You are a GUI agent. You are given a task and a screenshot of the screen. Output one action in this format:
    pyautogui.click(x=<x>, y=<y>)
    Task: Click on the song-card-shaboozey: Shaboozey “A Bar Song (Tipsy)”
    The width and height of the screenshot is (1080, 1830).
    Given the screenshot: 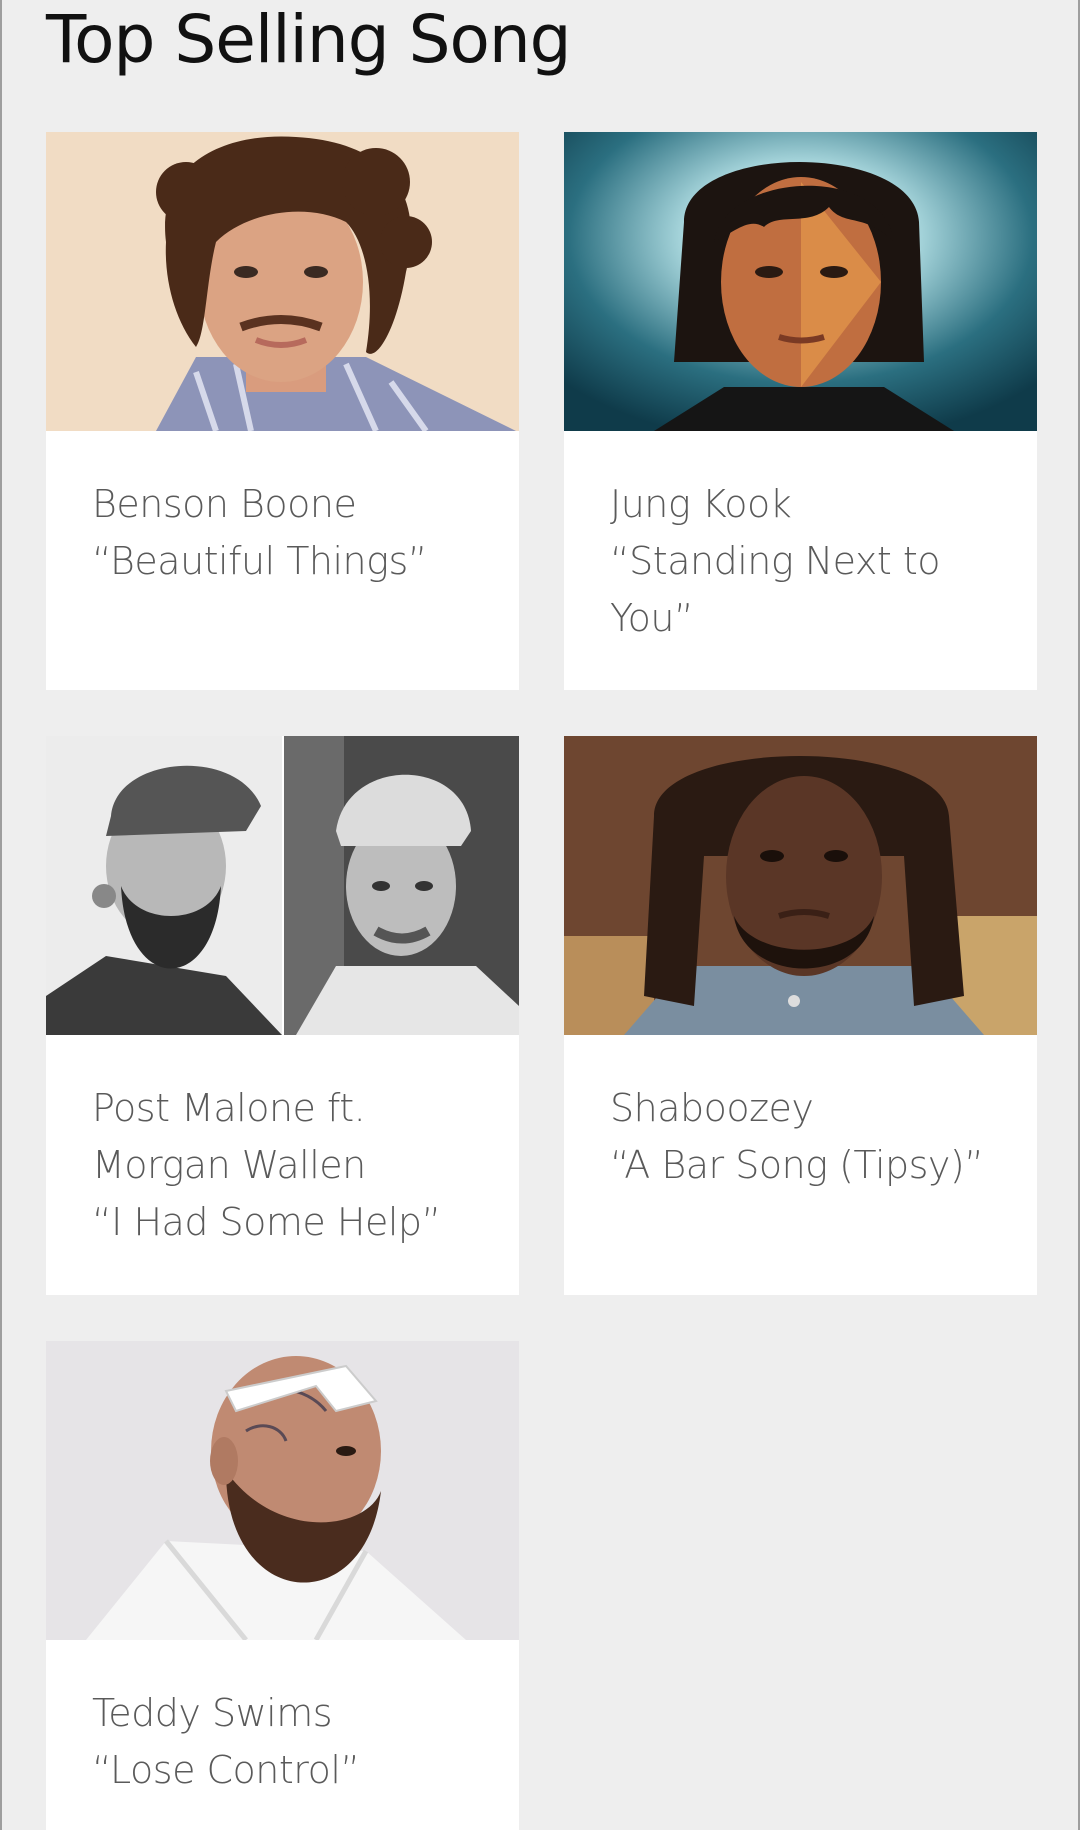 What is the action you would take?
    pyautogui.click(x=800, y=1015)
    